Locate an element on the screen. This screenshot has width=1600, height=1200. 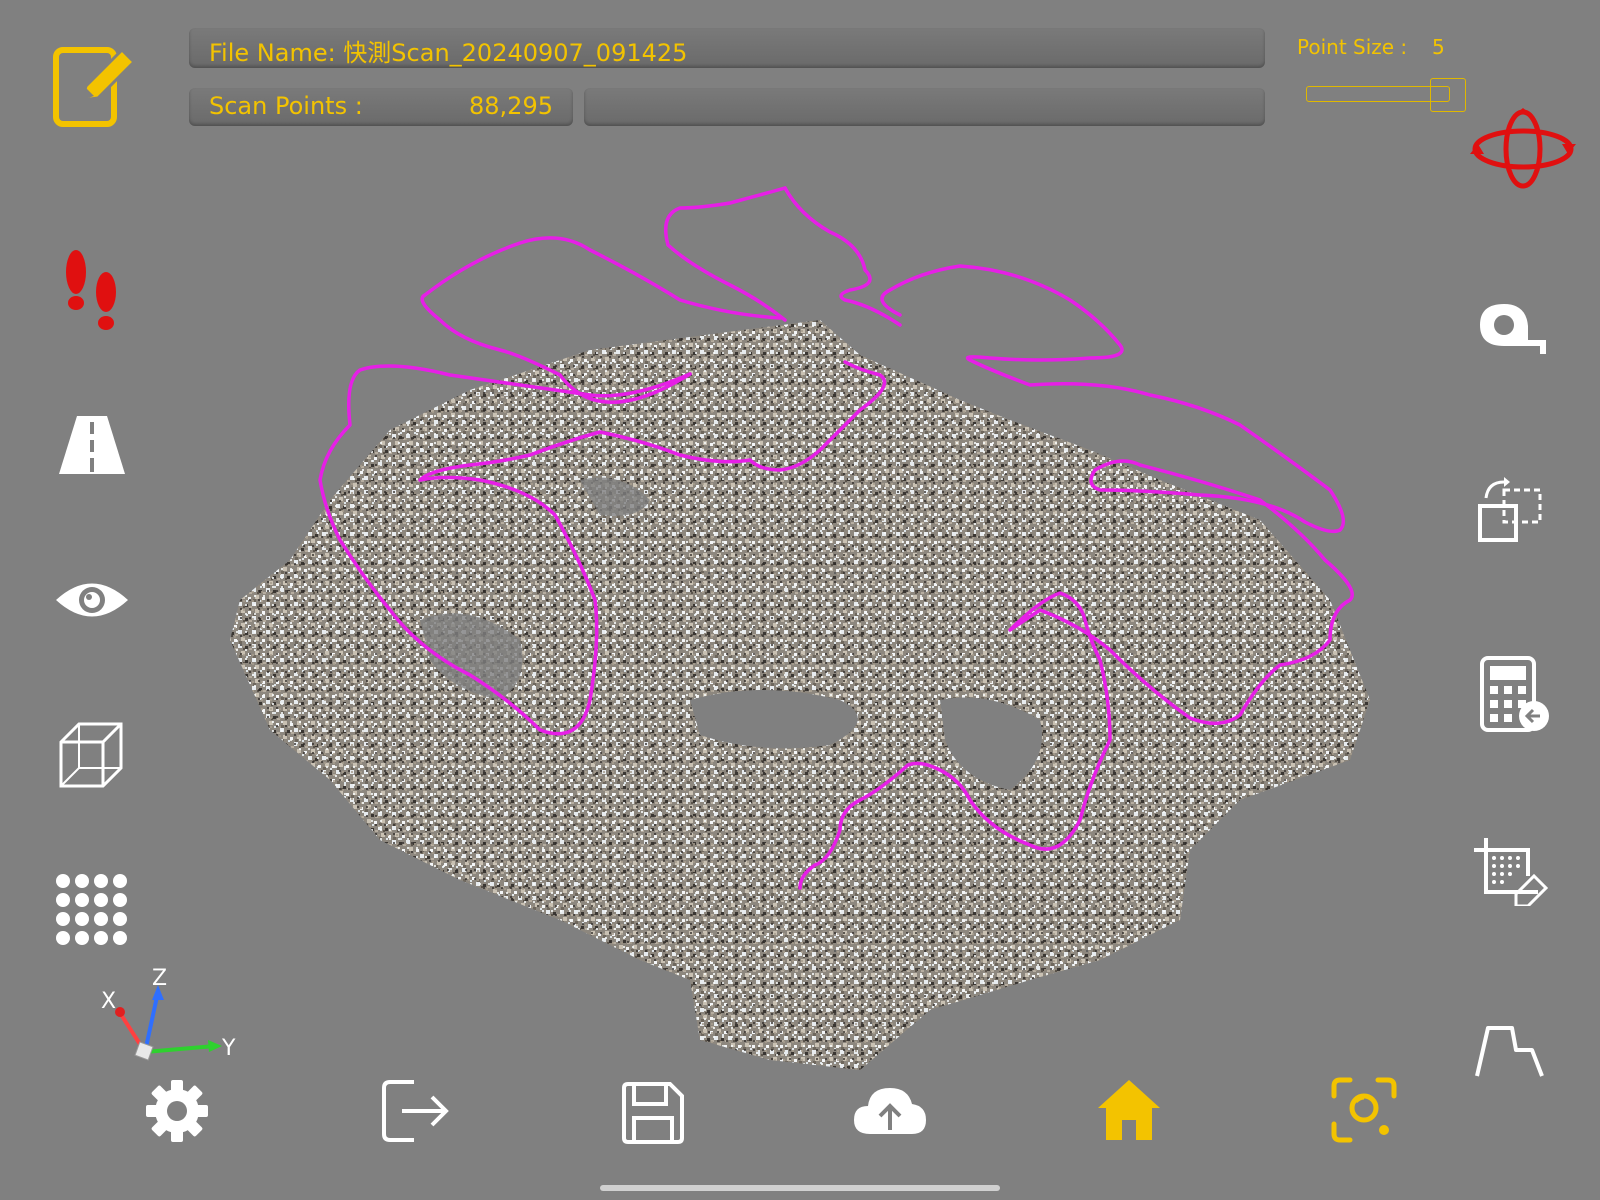
scan-points-value: 88,295 is located at coordinates (511, 106).